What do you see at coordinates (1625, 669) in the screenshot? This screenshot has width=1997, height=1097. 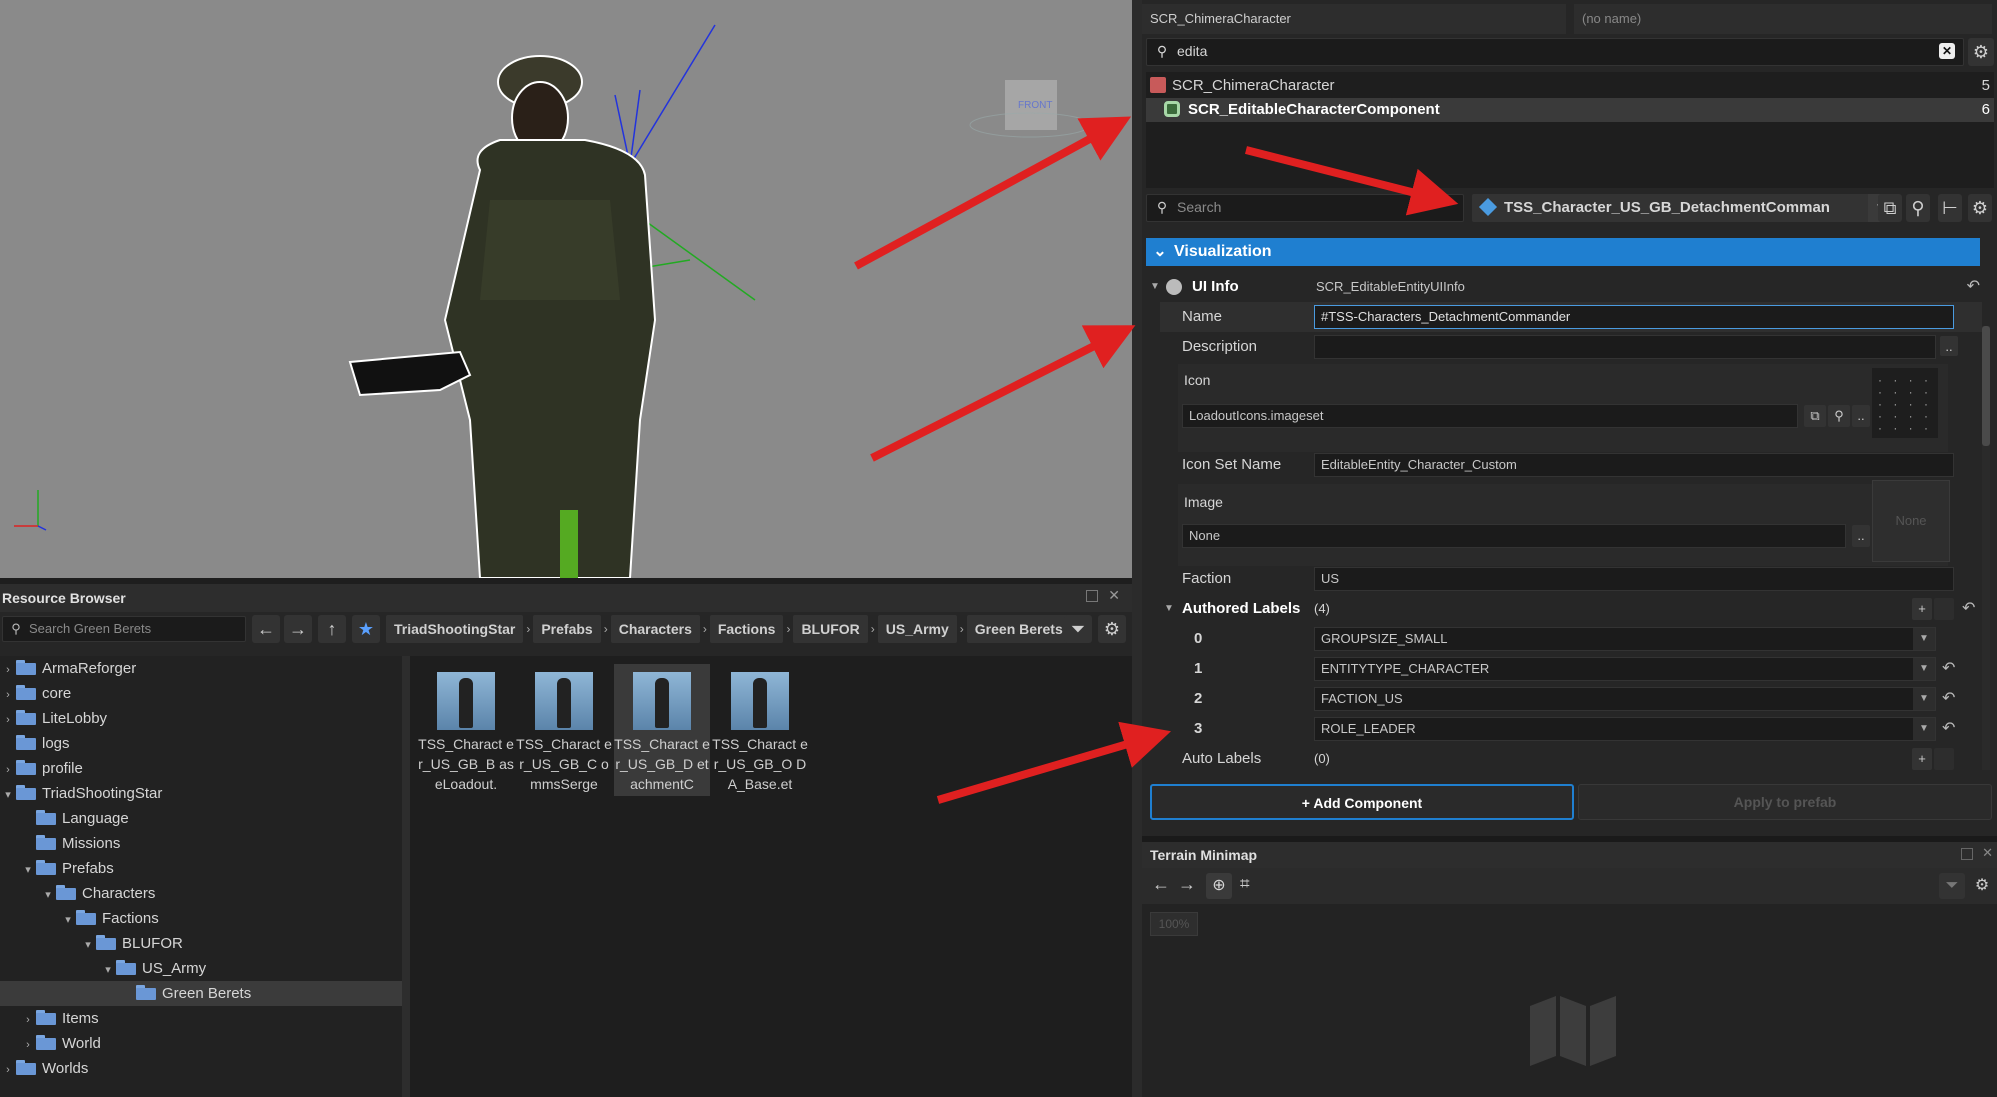 I see `label-select: ENTITYTYPE_CHARACTER ▼` at bounding box center [1625, 669].